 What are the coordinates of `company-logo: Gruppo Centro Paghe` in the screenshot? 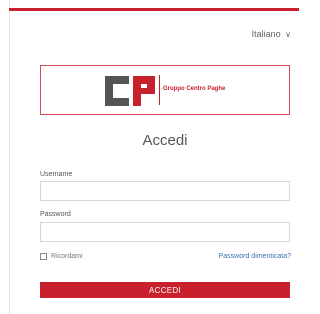 It's located at (165, 90).